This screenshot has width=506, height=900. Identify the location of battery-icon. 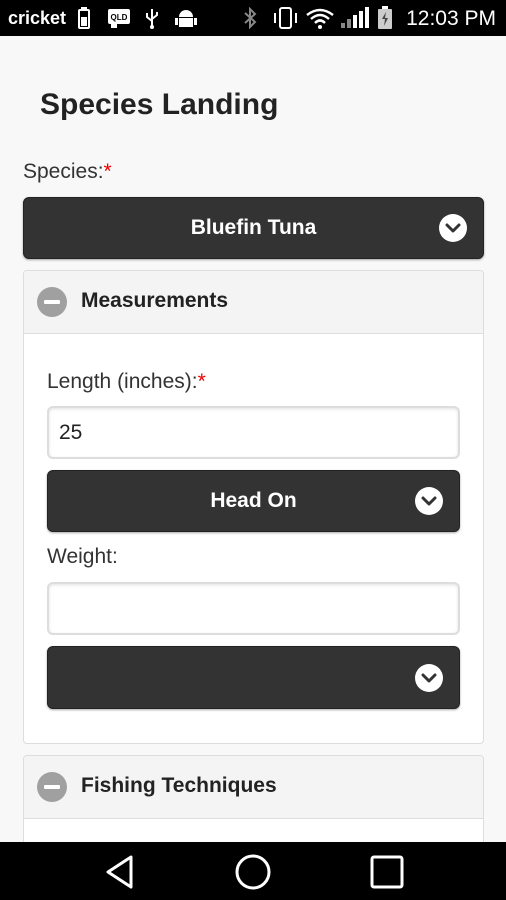
(385, 18).